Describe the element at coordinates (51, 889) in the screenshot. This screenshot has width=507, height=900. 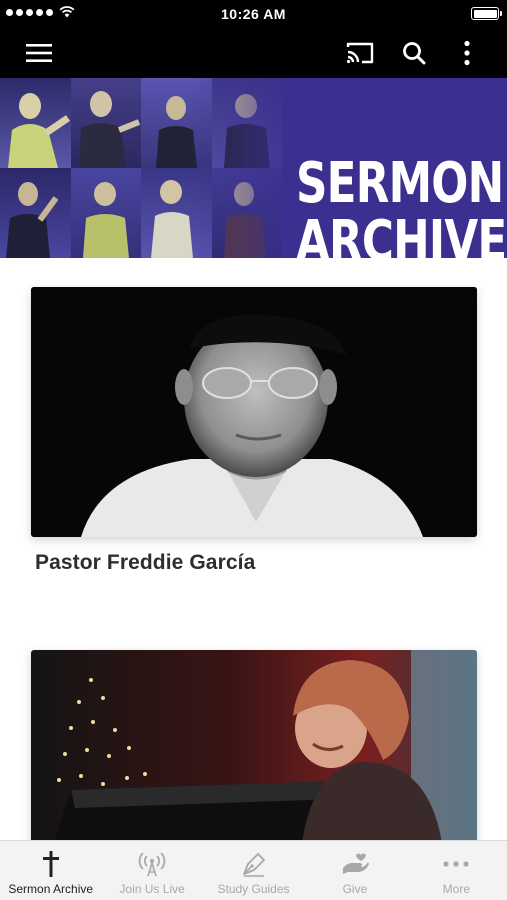
I see `tab-label: Sermon Archive` at that location.